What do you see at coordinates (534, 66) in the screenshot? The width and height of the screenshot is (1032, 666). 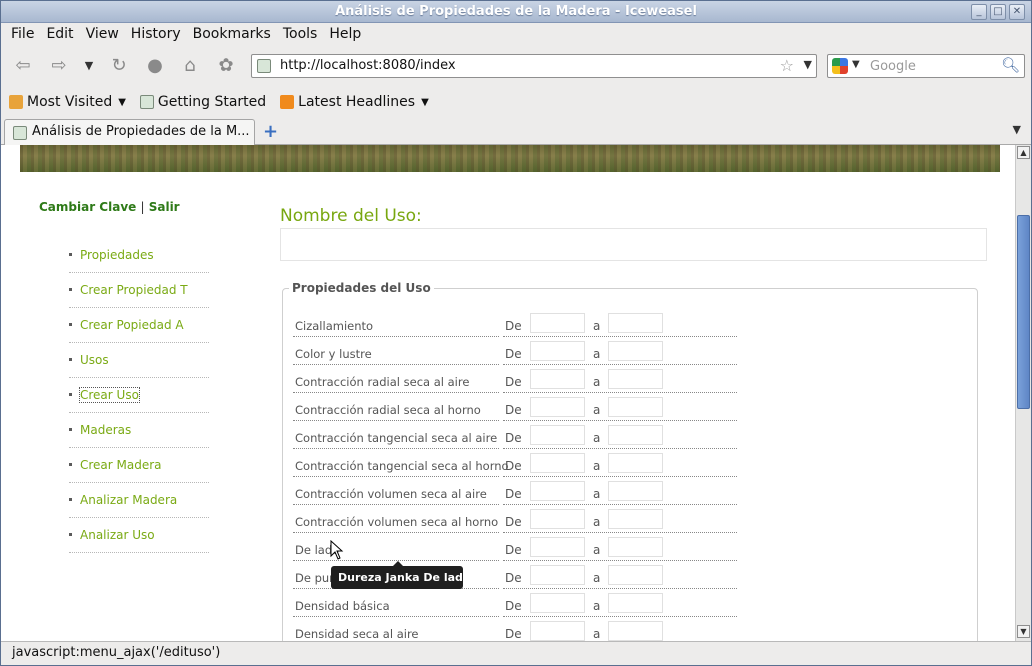 I see `url-bar: http://localhost:8080/index ☆ ▼` at bounding box center [534, 66].